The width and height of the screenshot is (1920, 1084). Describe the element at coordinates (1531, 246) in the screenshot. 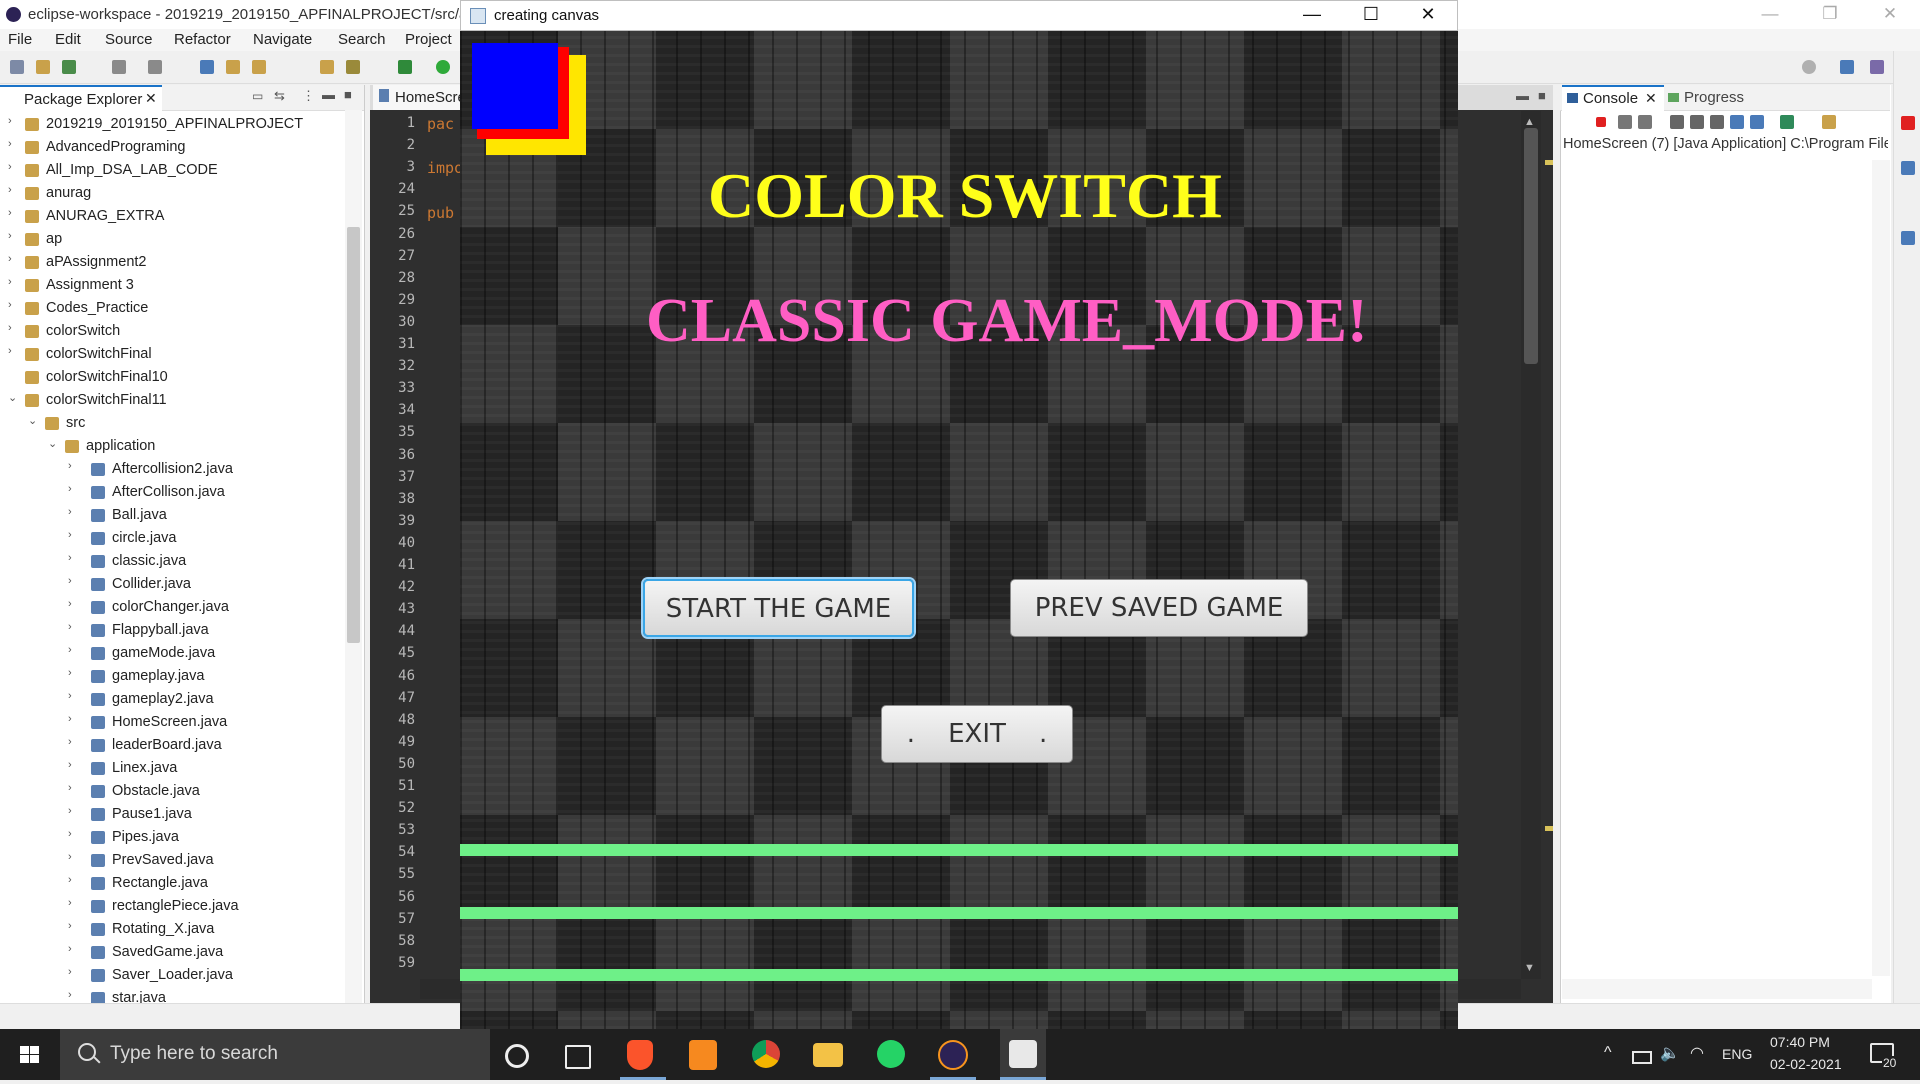

I see `editor-scroll-thumb` at that location.